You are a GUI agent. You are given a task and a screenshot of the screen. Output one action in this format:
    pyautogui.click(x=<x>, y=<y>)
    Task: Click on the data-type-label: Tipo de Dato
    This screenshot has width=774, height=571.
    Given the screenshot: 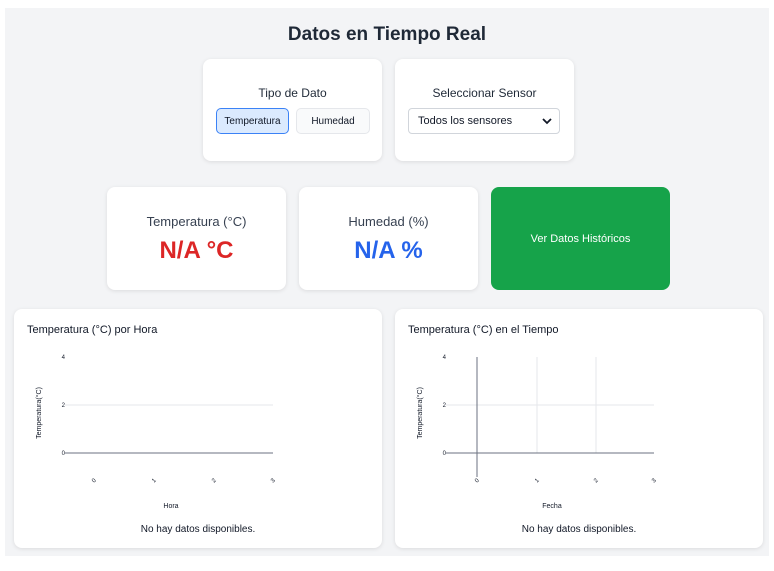 What is the action you would take?
    pyautogui.click(x=292, y=93)
    